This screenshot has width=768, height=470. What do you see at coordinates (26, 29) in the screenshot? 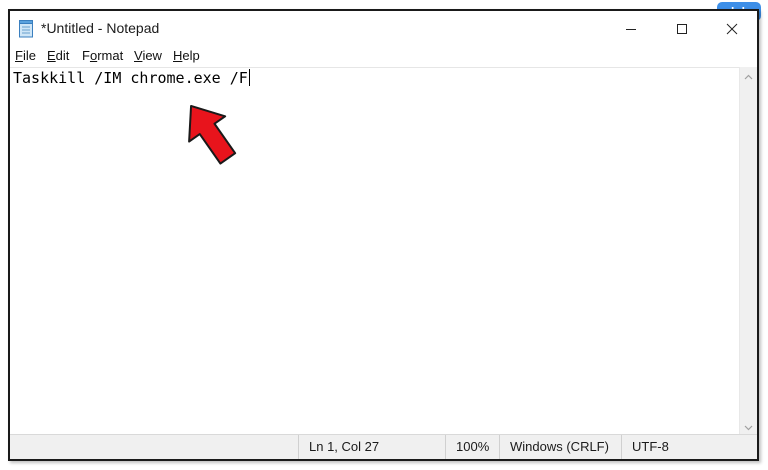
I see `notepad-icon` at bounding box center [26, 29].